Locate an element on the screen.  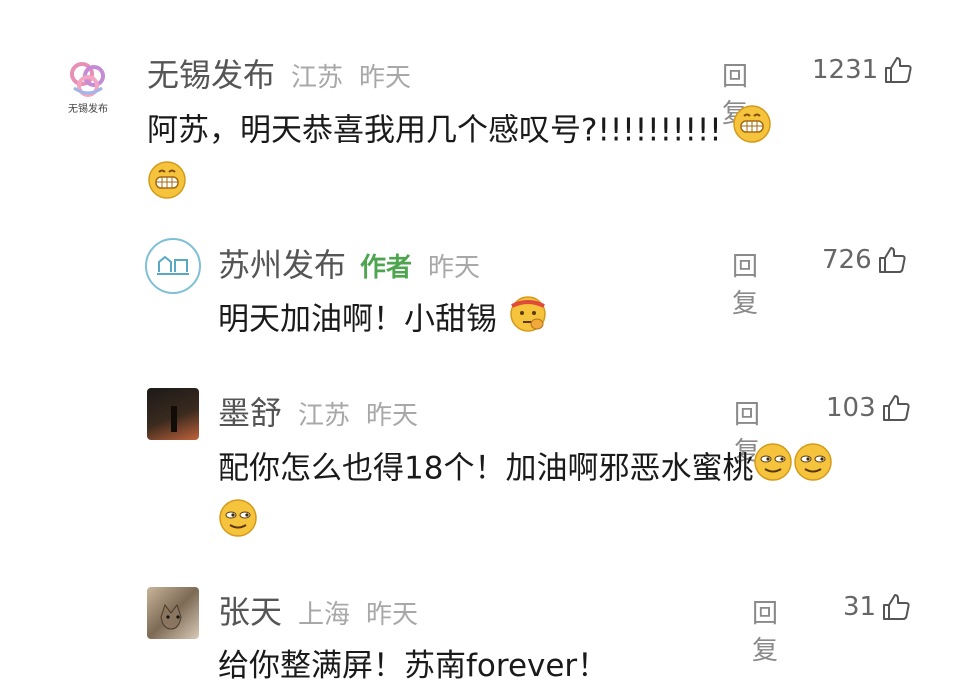
comment-text: 给你整满屏！苏南forever！ is located at coordinates (413, 666).